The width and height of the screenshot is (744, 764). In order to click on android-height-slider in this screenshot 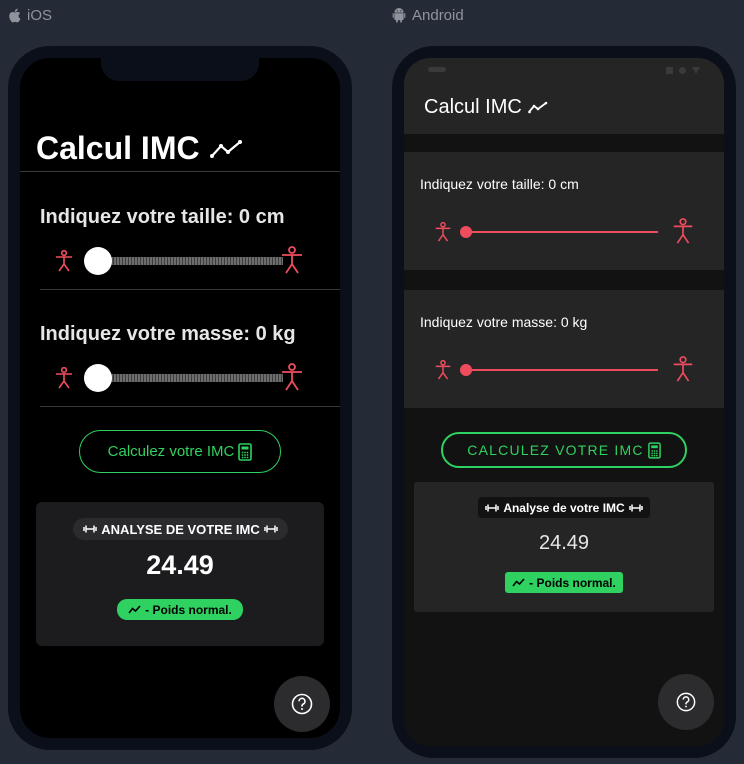, I will do `click(564, 232)`.